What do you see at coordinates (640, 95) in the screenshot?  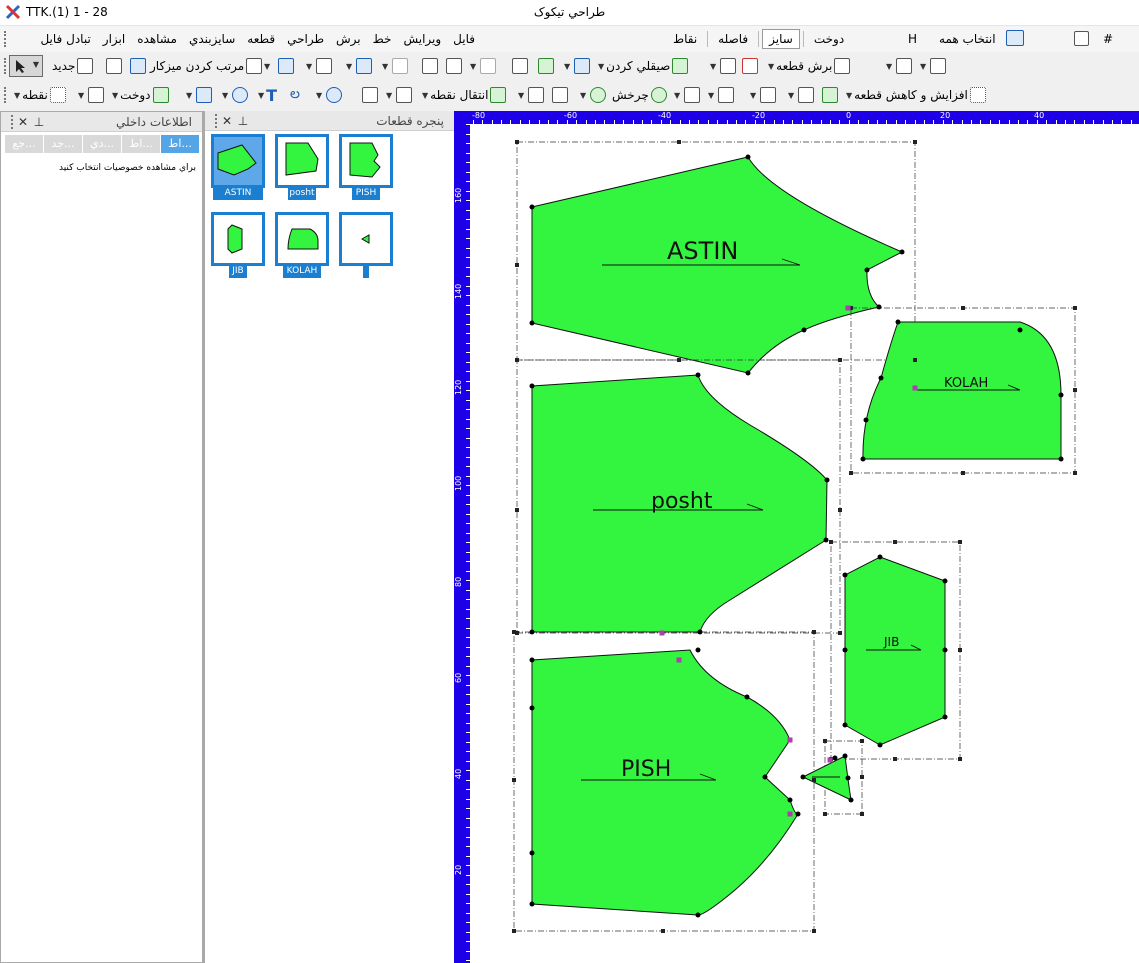 I see `rotate-button: چرخش` at bounding box center [640, 95].